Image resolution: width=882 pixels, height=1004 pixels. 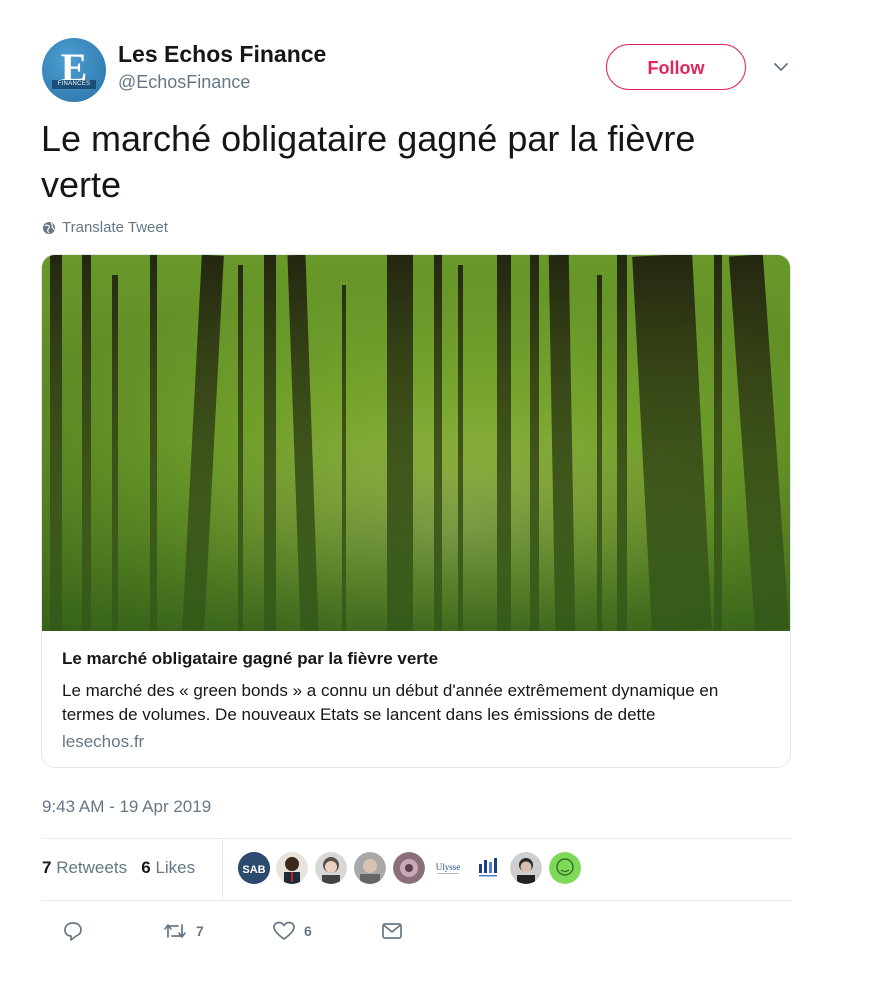 I want to click on liker-avatar-label: SAB, so click(x=253, y=870).